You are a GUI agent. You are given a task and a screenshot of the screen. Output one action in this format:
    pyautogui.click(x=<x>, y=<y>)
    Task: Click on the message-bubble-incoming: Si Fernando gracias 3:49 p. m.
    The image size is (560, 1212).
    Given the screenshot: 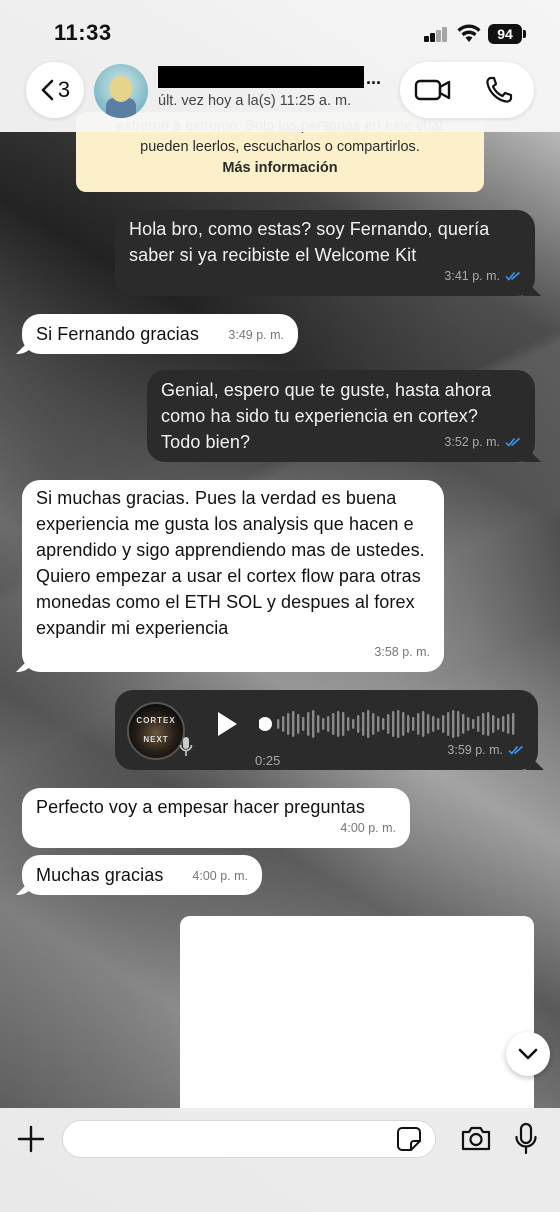 What is the action you would take?
    pyautogui.click(x=160, y=334)
    